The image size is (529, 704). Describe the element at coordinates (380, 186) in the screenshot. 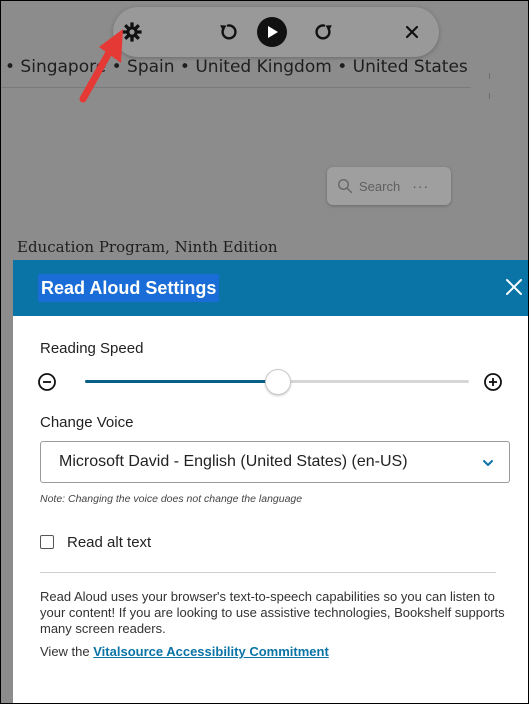

I see `search-placeholder: Search` at that location.